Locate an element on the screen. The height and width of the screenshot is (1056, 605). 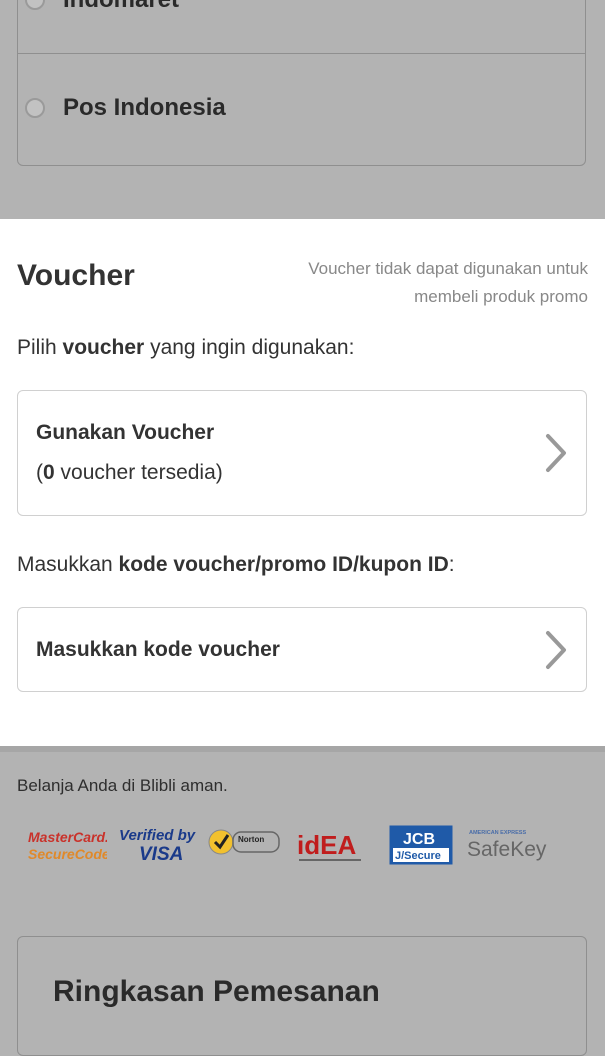
mastercard-text: MasterCard. is located at coordinates (67, 837).